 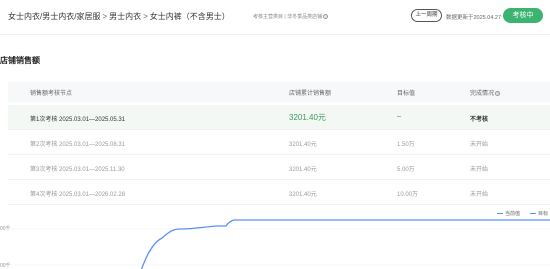 I want to click on row-target: --, so click(x=399, y=117).